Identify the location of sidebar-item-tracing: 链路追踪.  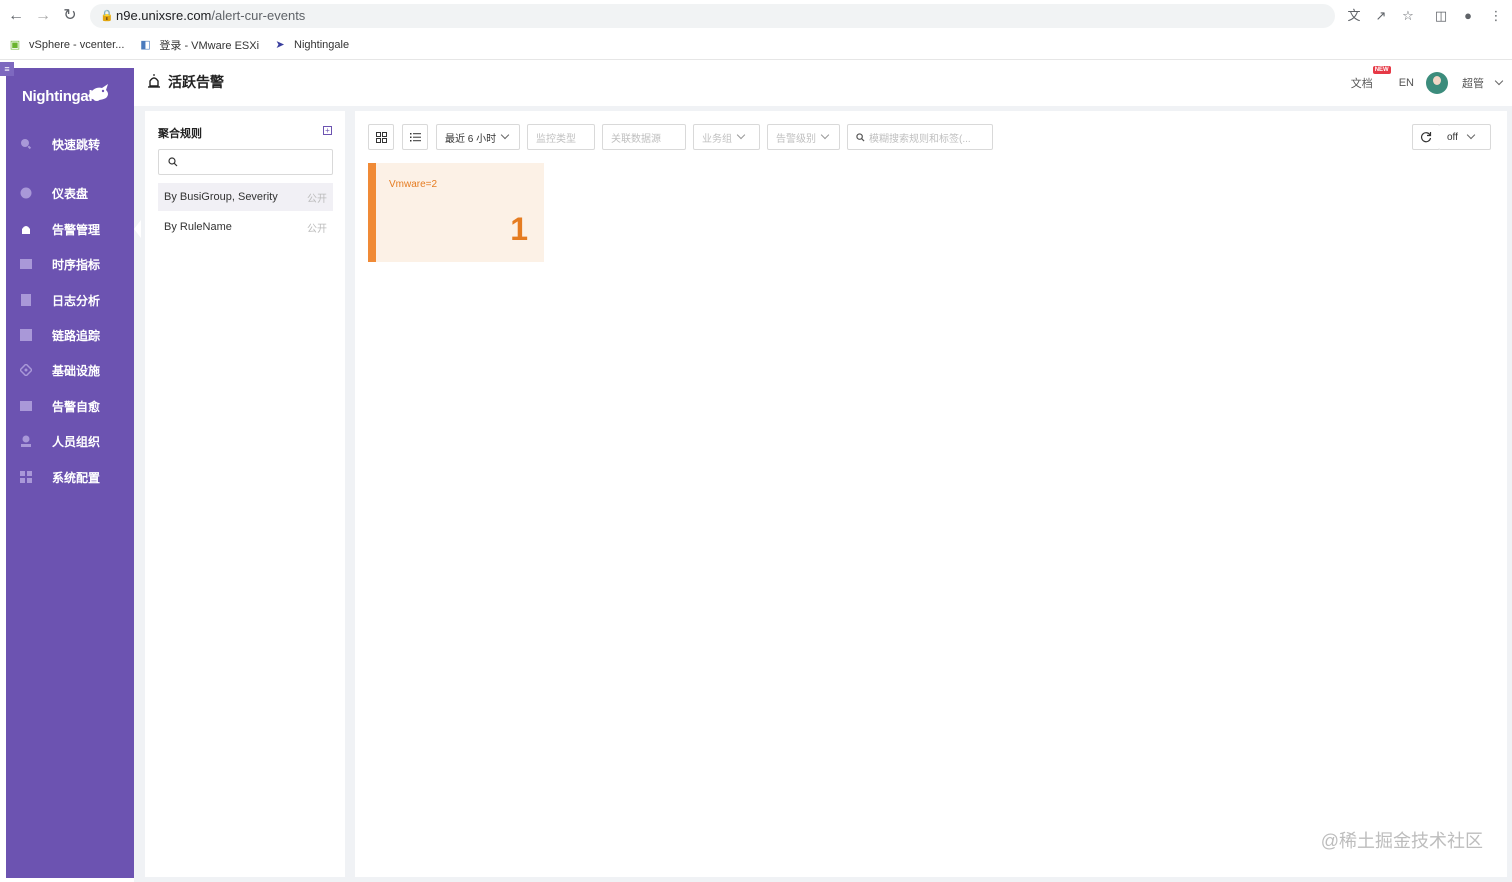
(70, 335).